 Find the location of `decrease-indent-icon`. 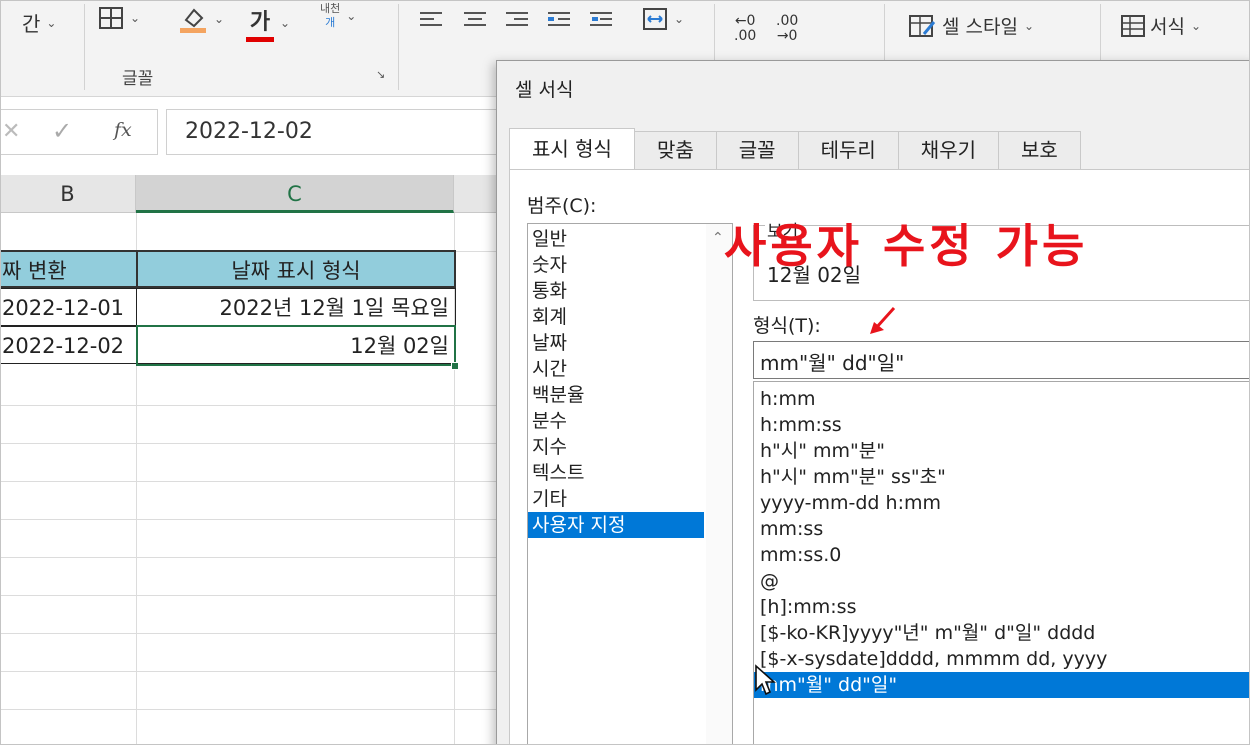

decrease-indent-icon is located at coordinates (559, 20).